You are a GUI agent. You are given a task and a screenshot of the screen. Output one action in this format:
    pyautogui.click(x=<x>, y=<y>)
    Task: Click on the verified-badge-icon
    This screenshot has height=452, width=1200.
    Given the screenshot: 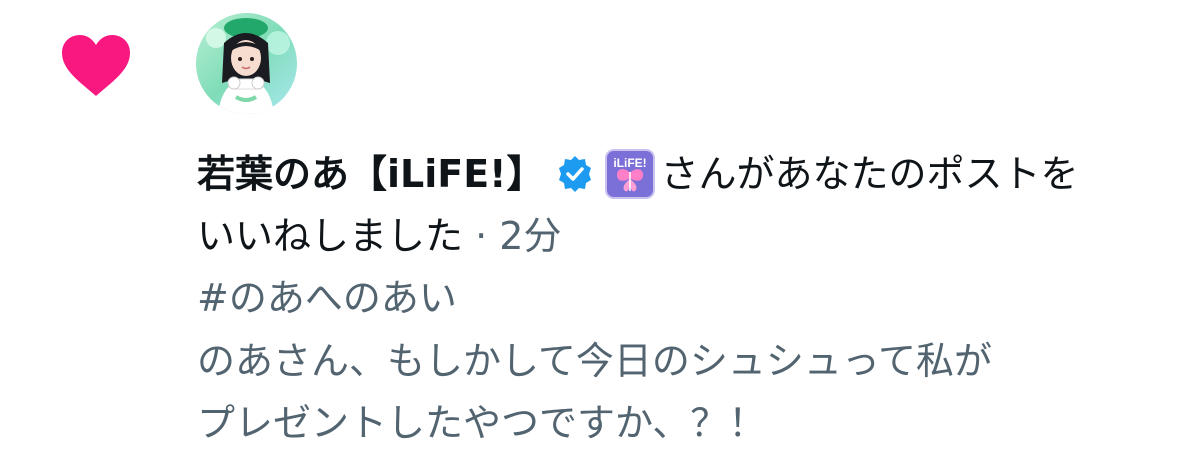 What is the action you would take?
    pyautogui.click(x=574, y=173)
    